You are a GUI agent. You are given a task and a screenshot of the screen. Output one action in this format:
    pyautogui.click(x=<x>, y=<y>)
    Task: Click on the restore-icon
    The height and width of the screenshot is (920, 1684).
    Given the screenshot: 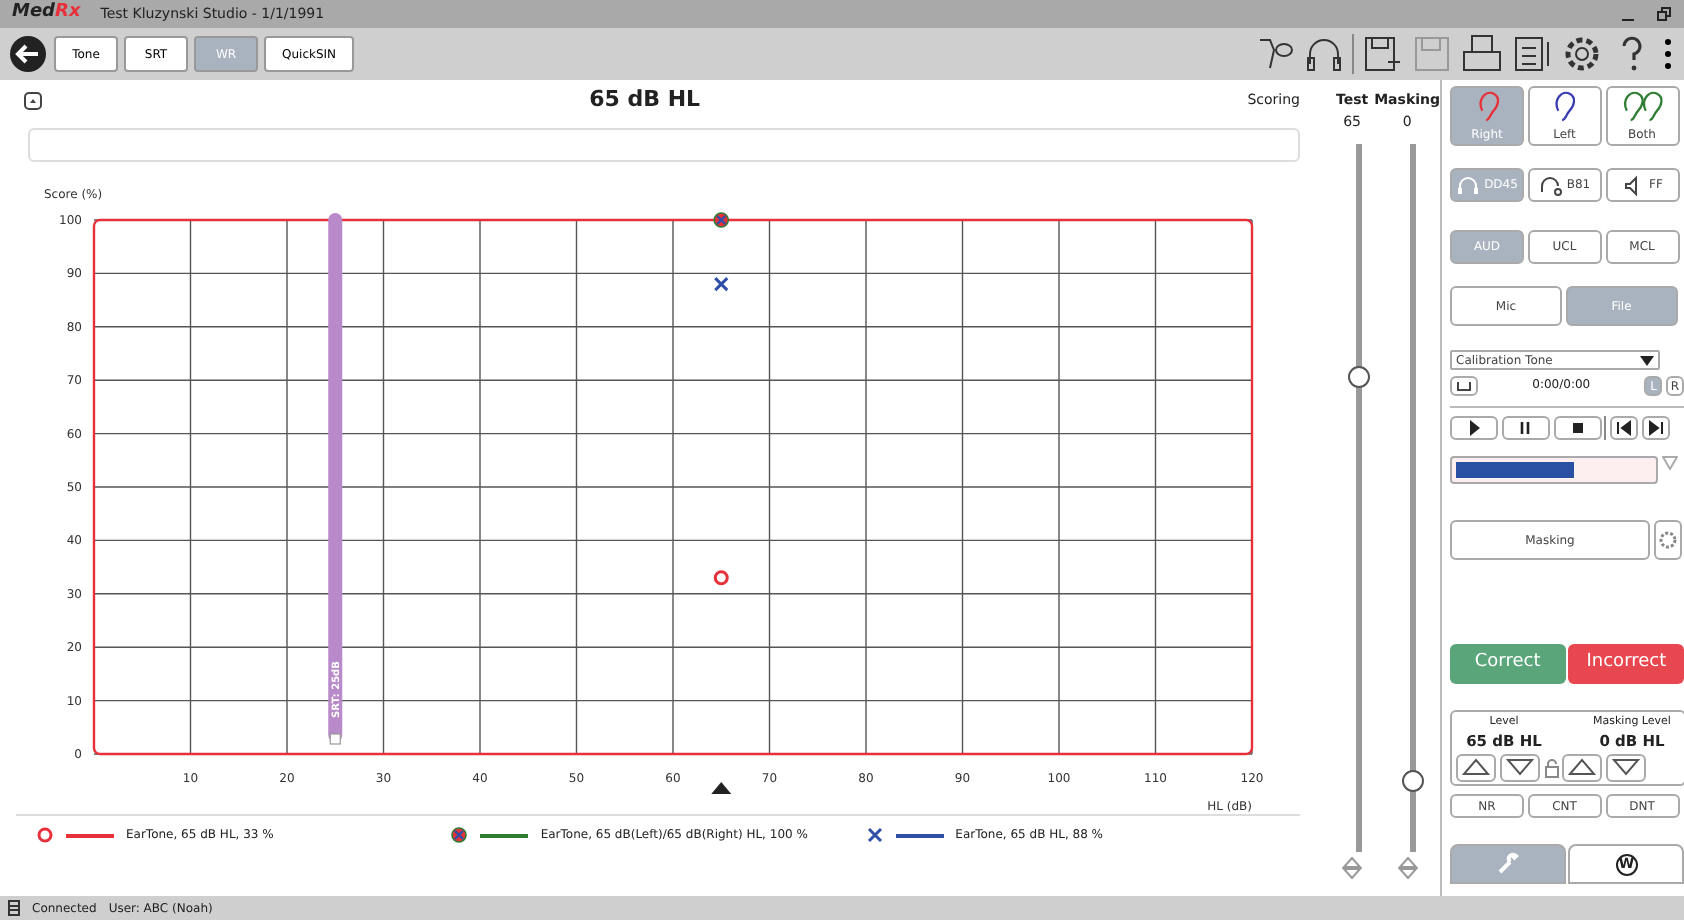 What is the action you would take?
    pyautogui.click(x=1664, y=14)
    